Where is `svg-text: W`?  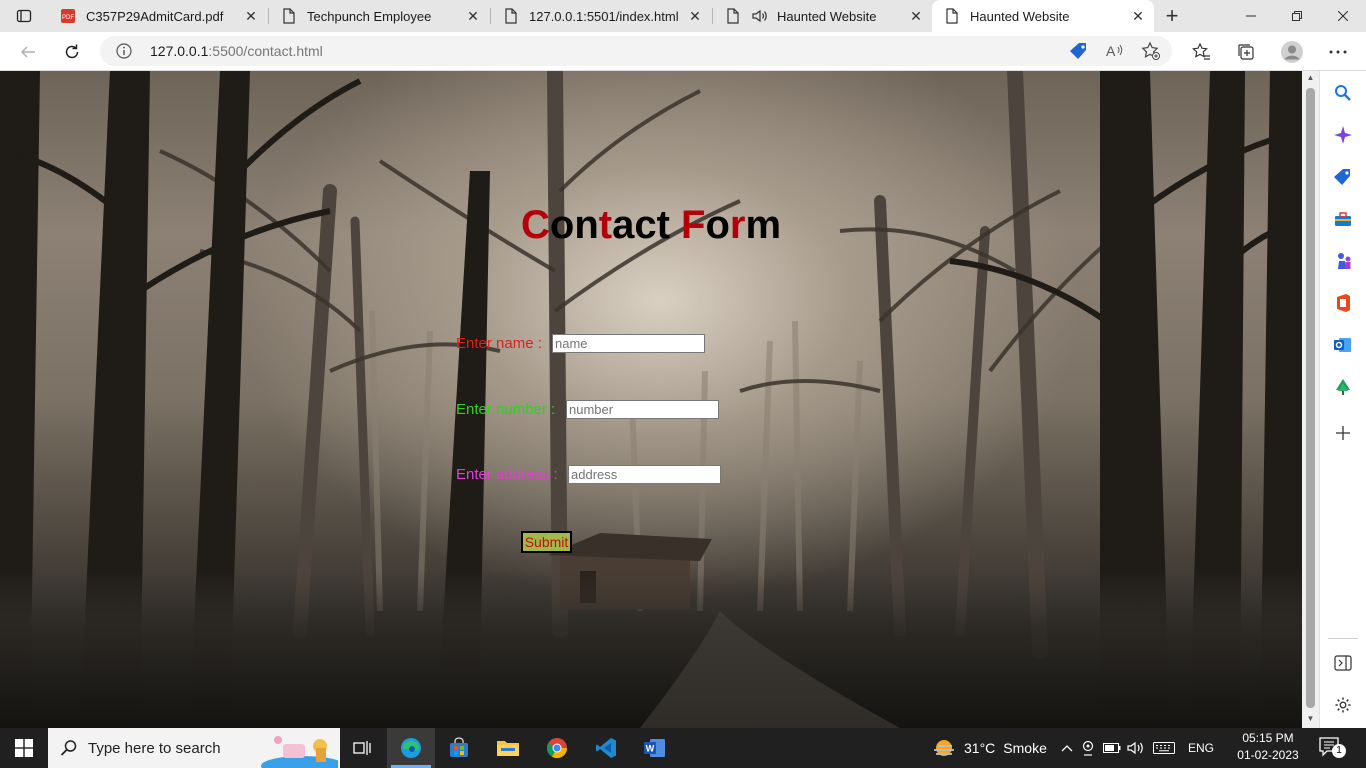 svg-text: W is located at coordinates (650, 749).